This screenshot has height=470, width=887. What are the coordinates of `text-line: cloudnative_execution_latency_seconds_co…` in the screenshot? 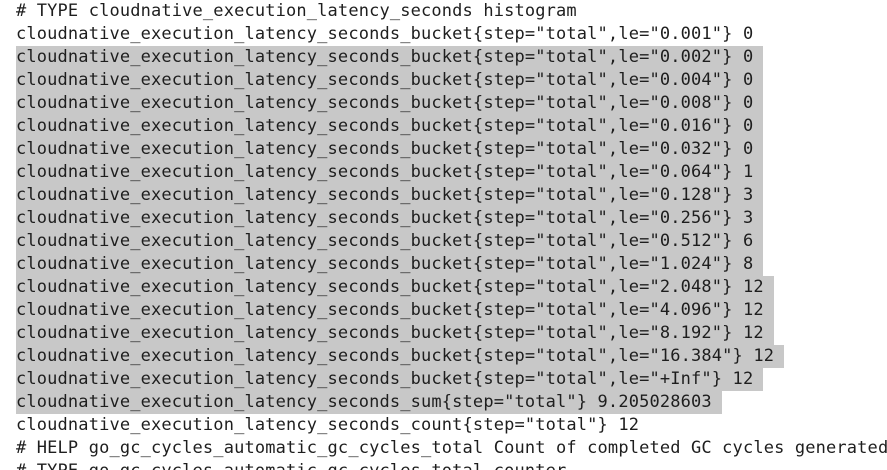 It's located at (451, 425).